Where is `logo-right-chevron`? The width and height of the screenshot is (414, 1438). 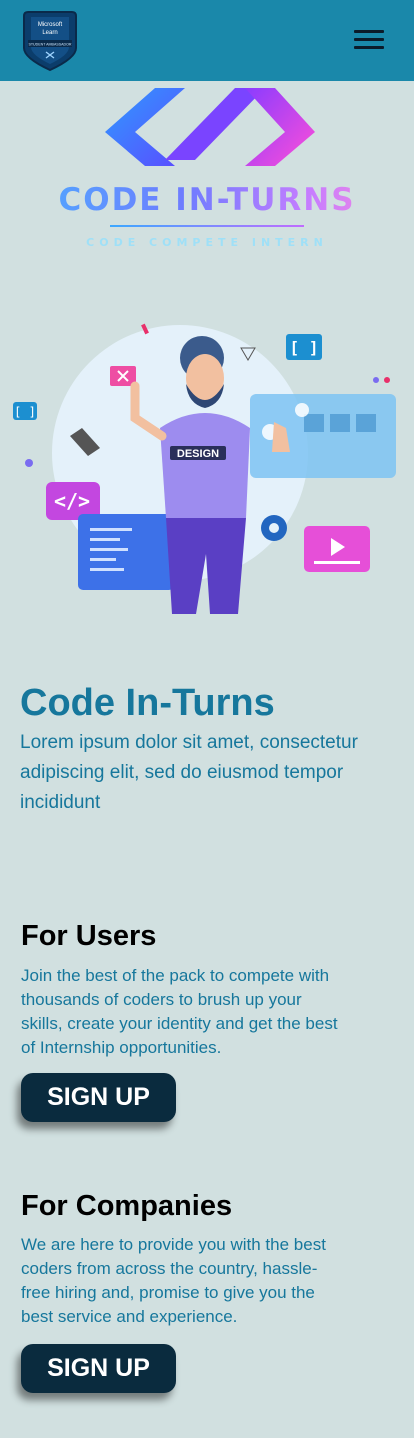 logo-right-chevron is located at coordinates (280, 127).